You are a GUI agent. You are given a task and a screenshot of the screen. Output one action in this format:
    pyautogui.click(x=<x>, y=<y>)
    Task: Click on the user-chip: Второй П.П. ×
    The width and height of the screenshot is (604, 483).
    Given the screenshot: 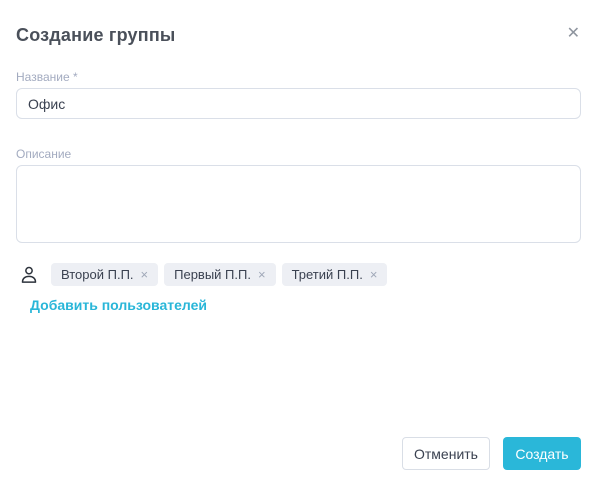 What is the action you would take?
    pyautogui.click(x=105, y=274)
    